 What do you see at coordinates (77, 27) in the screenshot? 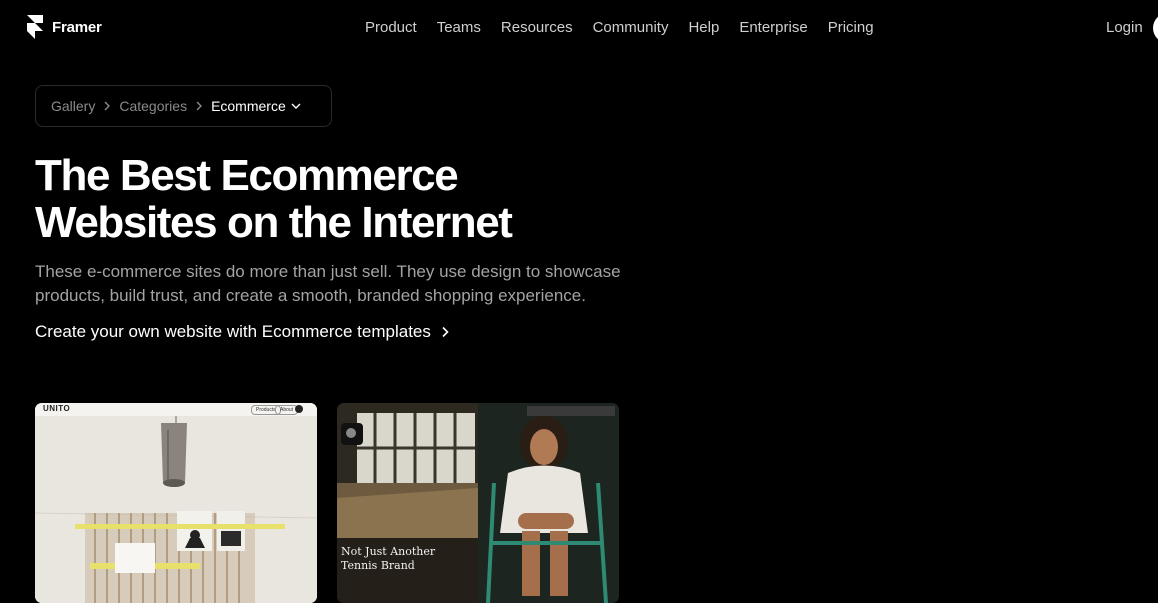
I see `brand-name: Framer` at bounding box center [77, 27].